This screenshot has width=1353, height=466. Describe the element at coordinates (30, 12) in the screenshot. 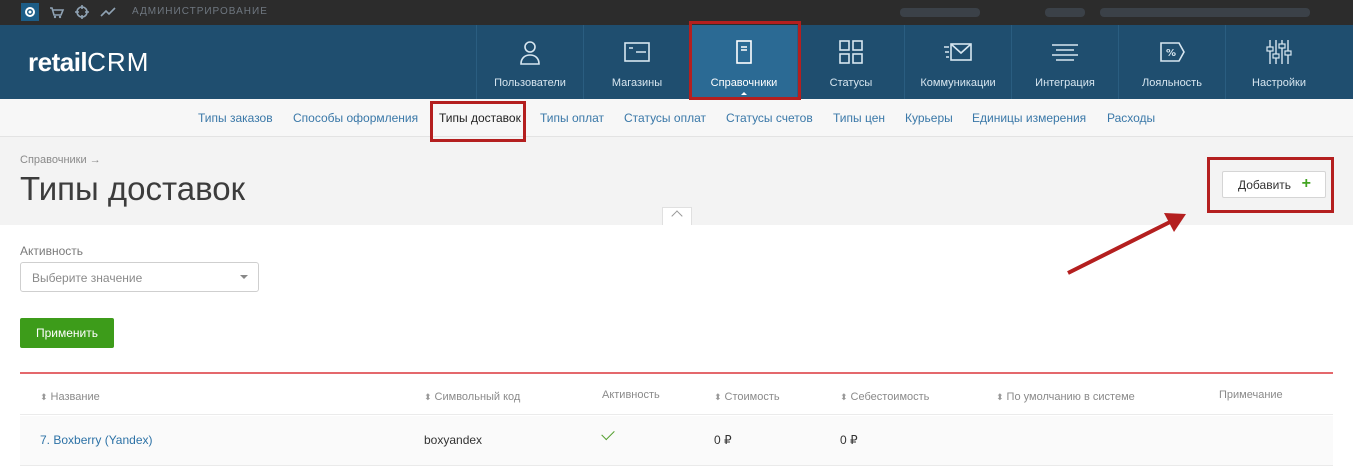

I see `gear-icon` at that location.